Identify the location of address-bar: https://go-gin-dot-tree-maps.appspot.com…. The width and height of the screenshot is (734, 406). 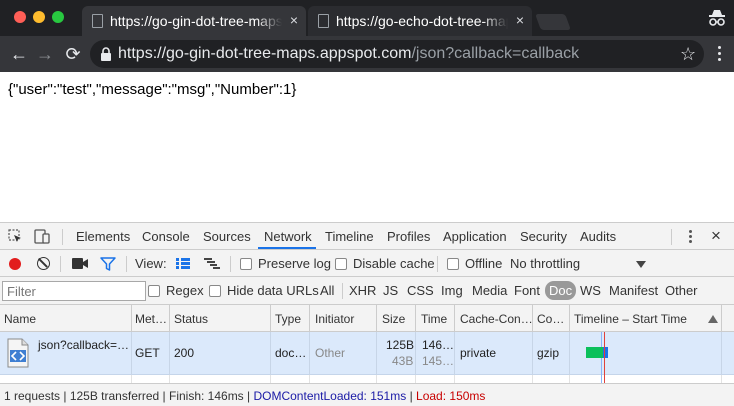
(397, 54).